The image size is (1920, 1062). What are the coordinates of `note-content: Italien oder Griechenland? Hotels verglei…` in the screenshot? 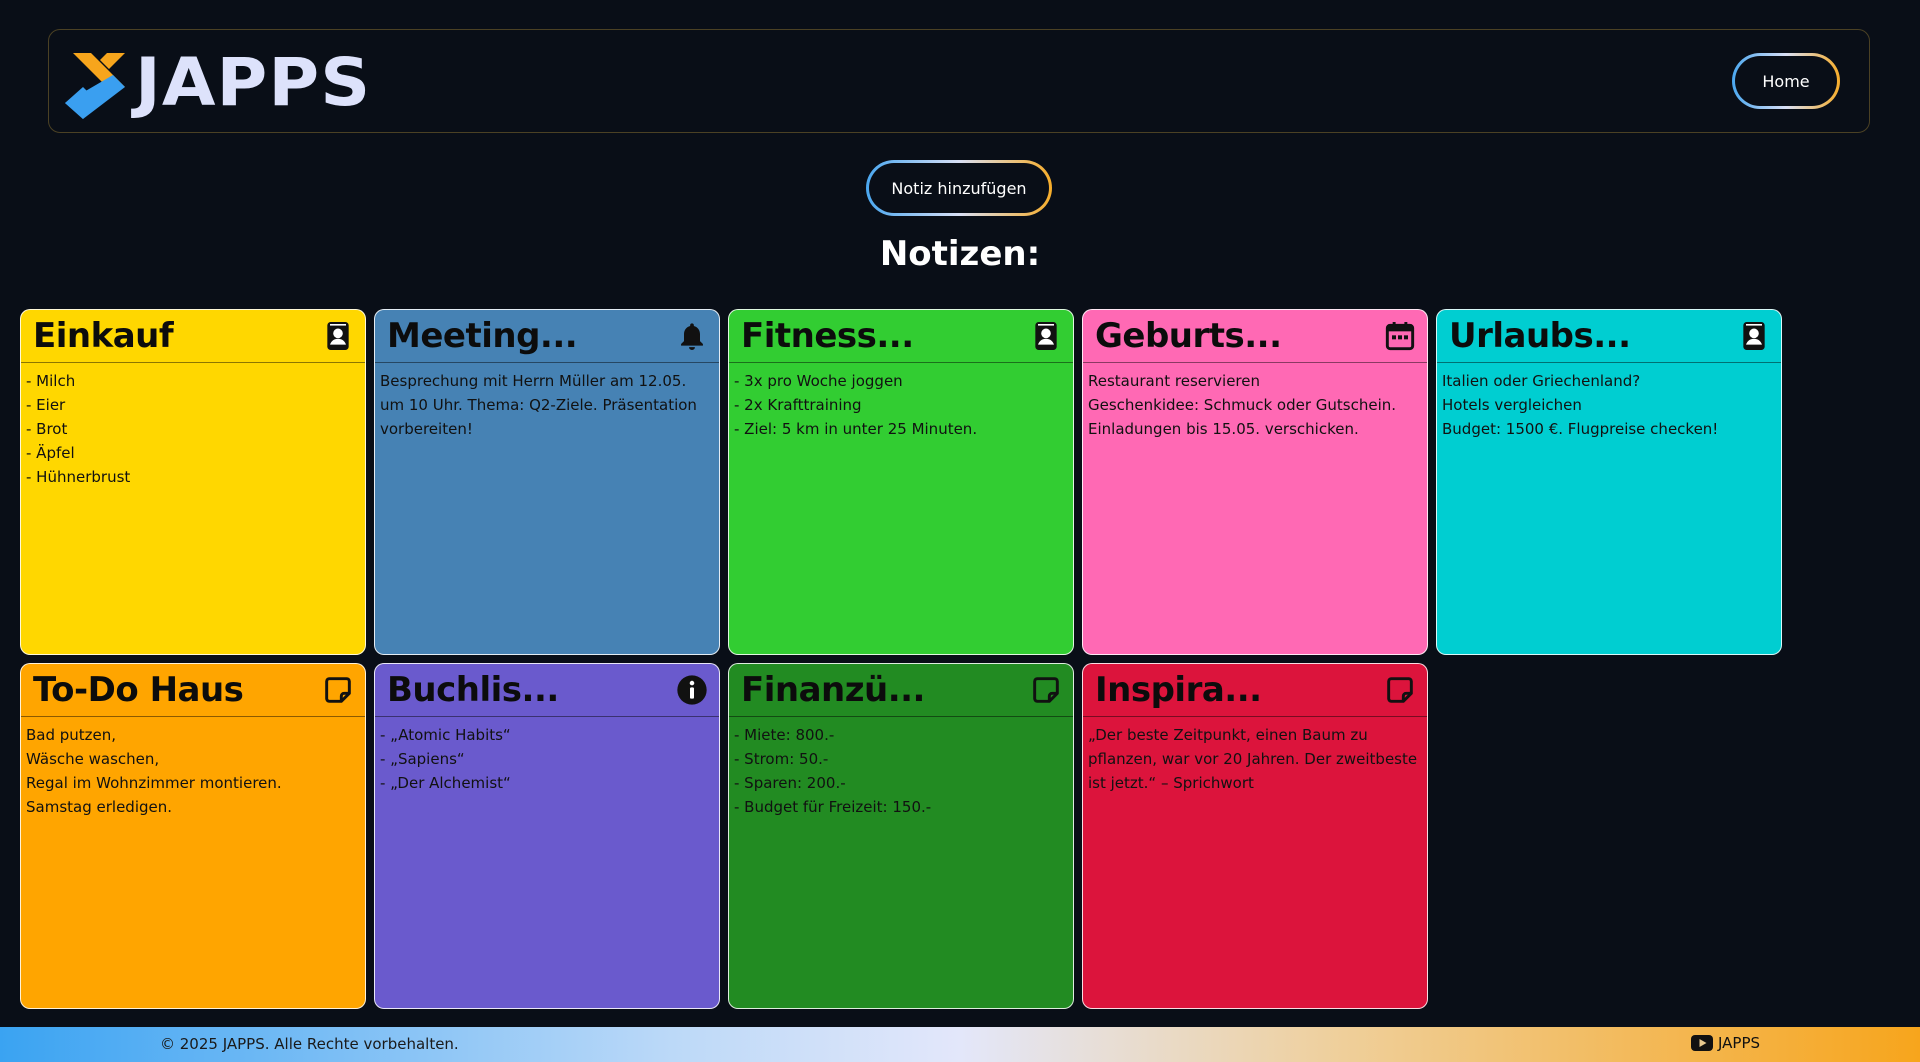 It's located at (1609, 402).